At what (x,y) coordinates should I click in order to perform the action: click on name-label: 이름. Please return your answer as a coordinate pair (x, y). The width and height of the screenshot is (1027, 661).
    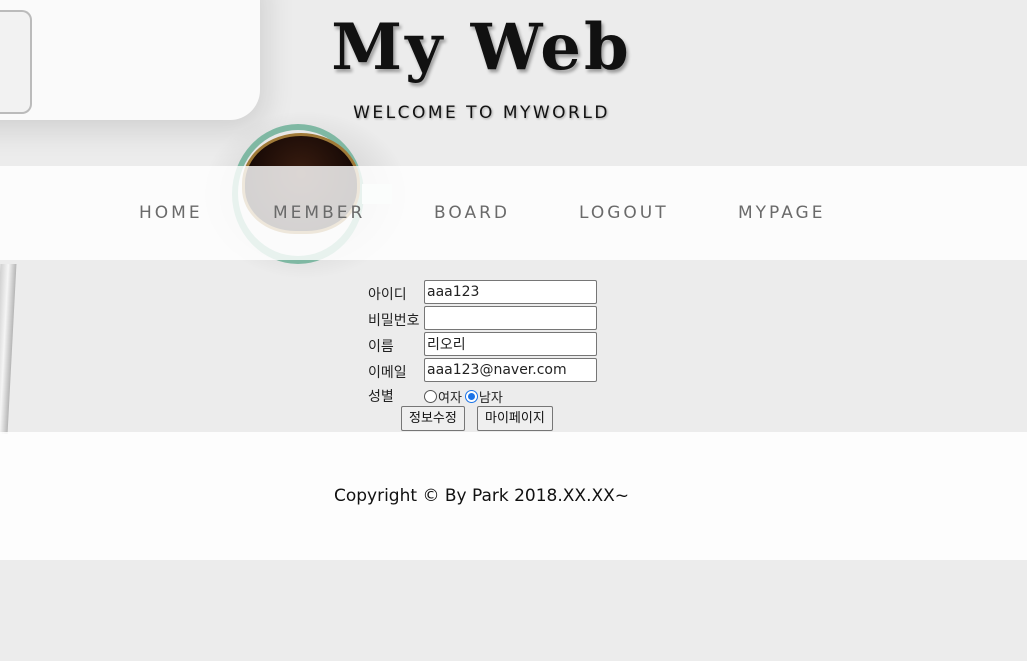
    Looking at the image, I should click on (381, 347).